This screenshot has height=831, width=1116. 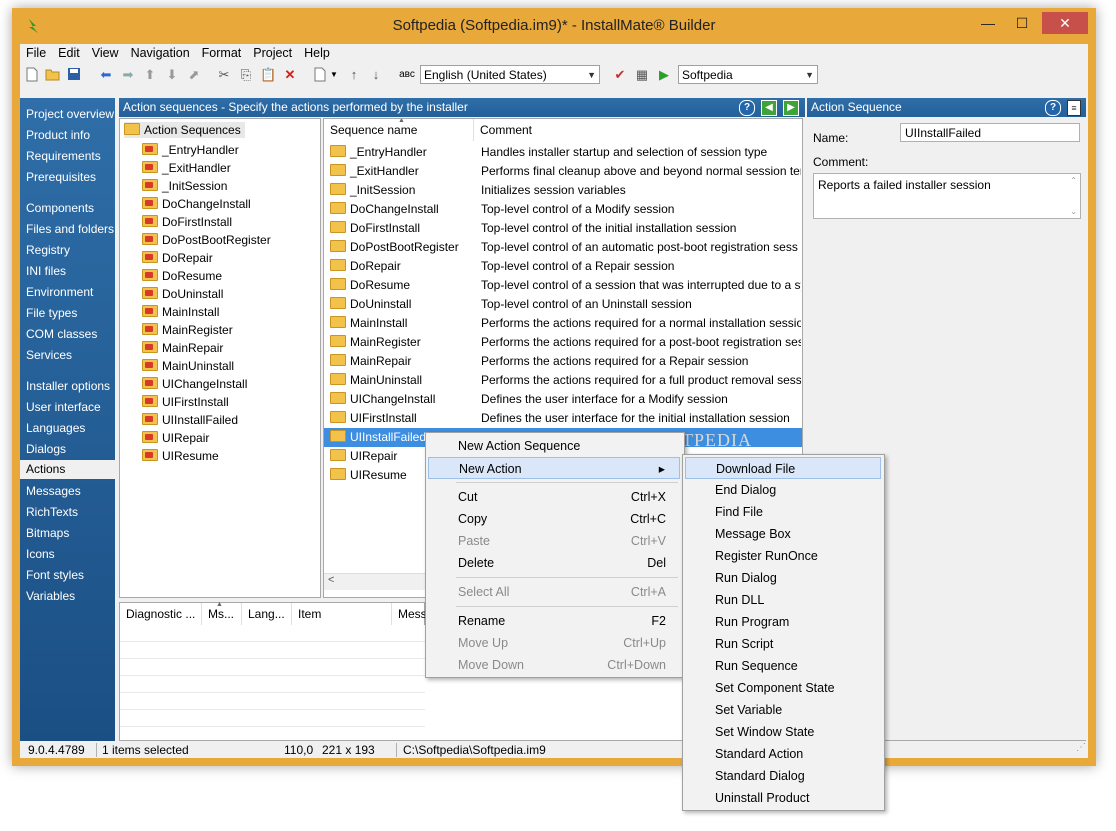 I want to click on nav-components: Components, so click(x=60, y=208).